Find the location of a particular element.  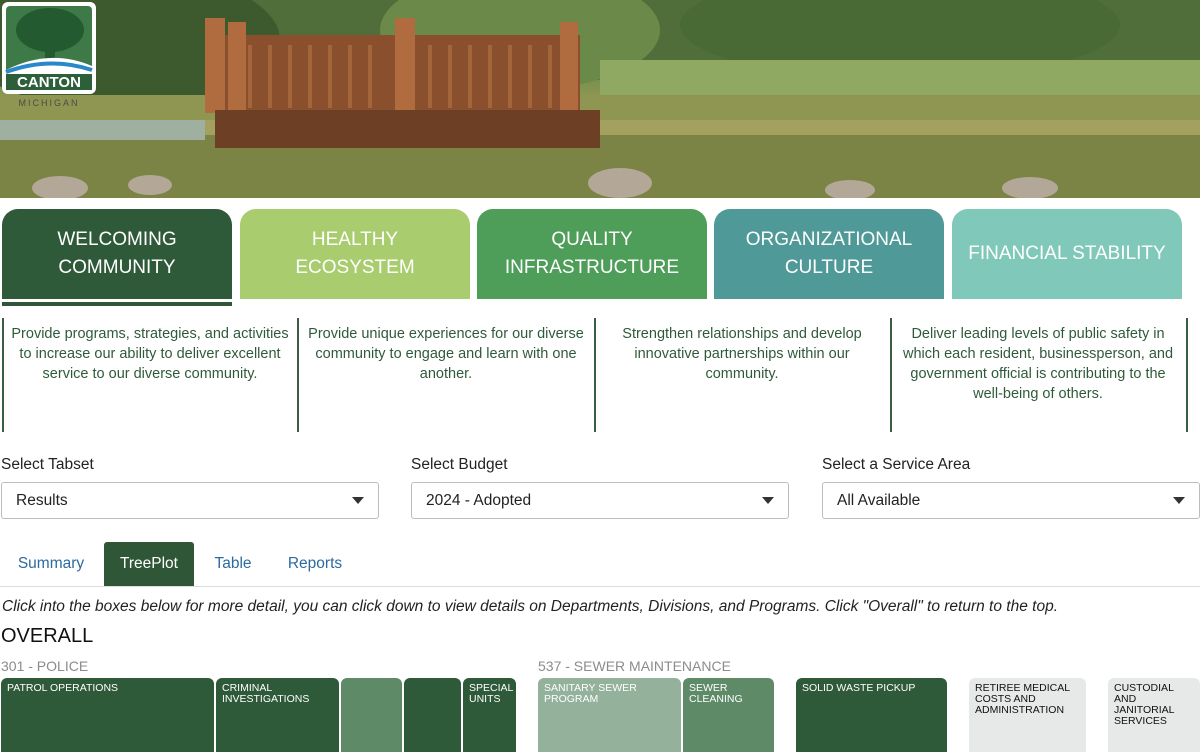

tab-reports: Reports is located at coordinates (315, 564).